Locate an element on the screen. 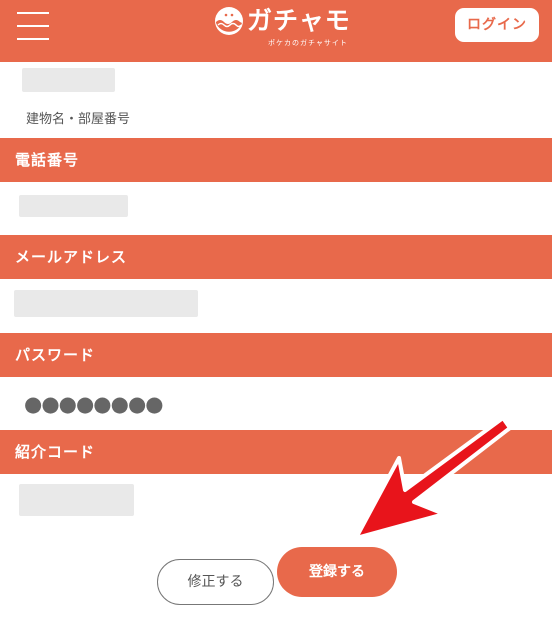 Image resolution: width=552 pixels, height=625 pixels. phone-value-blurred is located at coordinates (73, 206).